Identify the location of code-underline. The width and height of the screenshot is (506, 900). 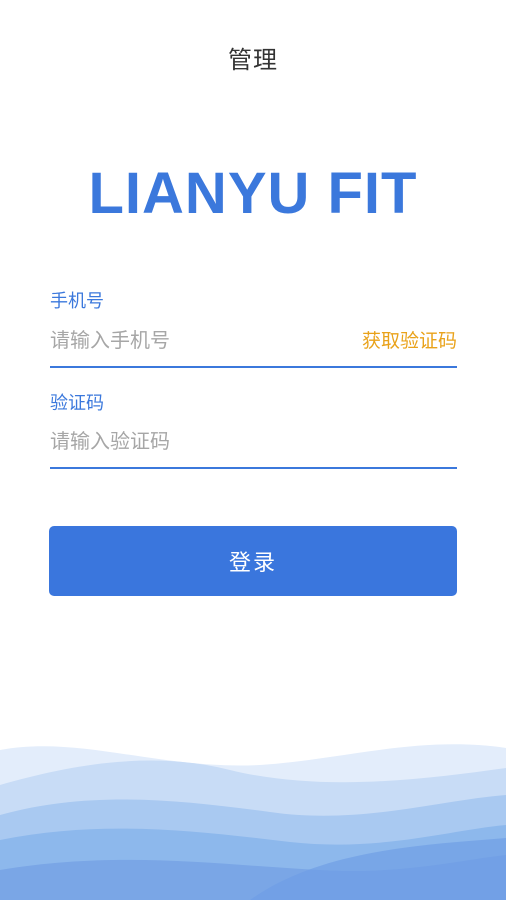
(253, 468).